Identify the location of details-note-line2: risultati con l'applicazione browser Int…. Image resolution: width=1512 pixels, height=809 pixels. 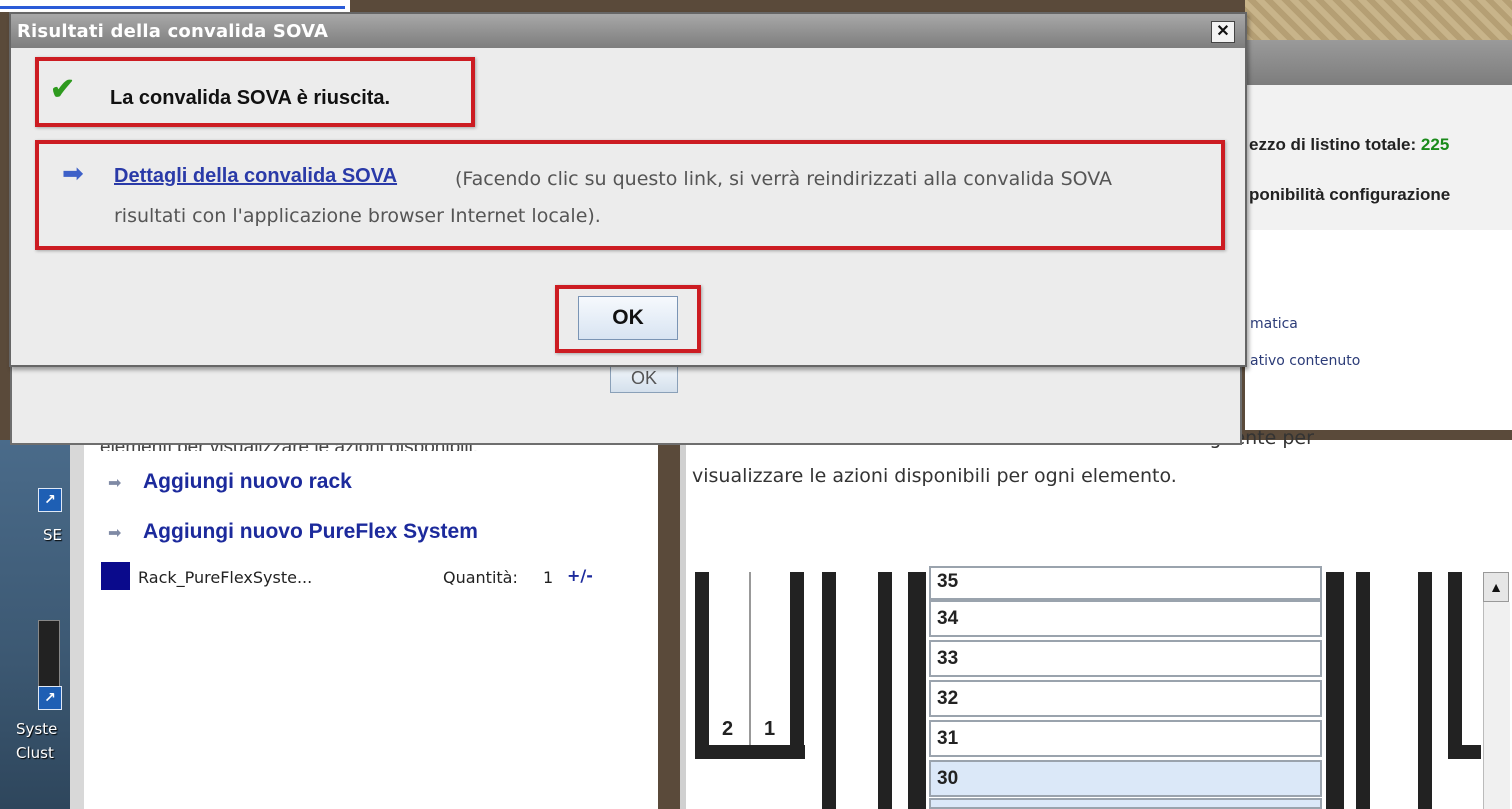
(357, 216).